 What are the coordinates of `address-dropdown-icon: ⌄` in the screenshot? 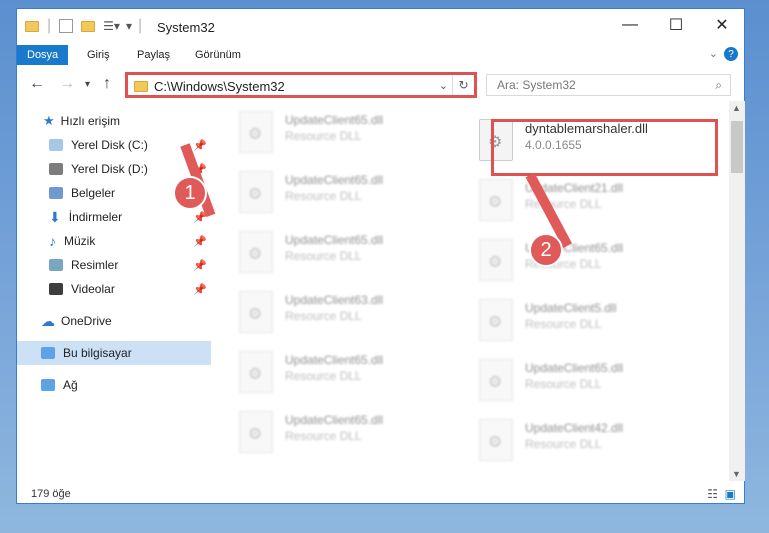 It's located at (443, 85).